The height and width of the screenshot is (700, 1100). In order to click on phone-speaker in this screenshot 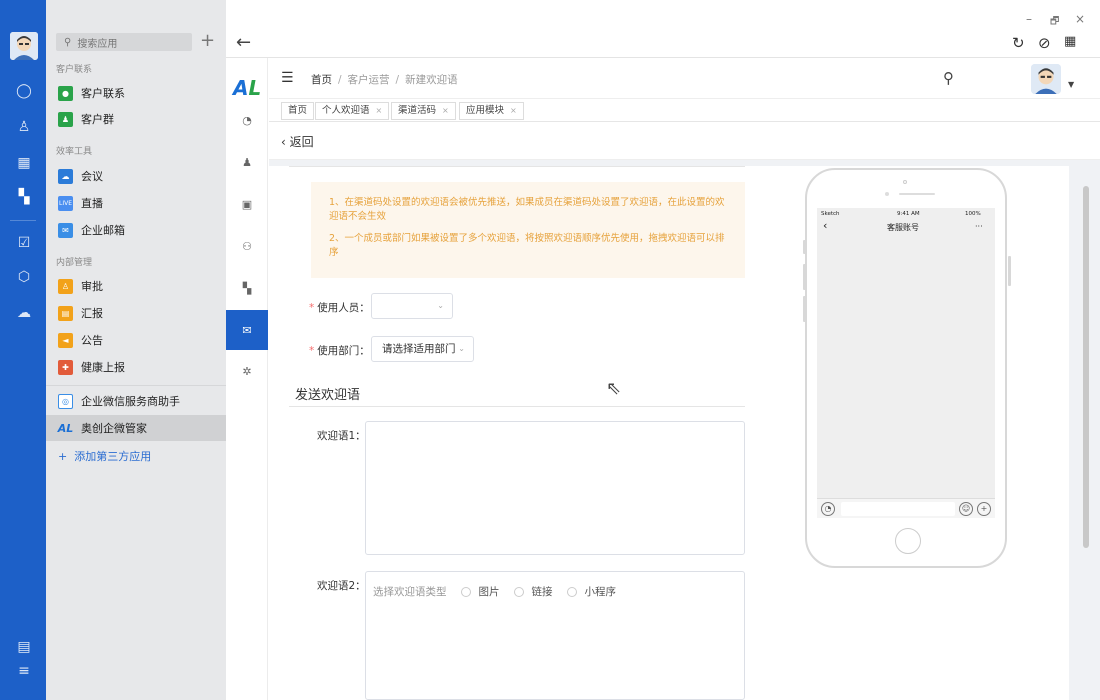, I will do `click(917, 194)`.